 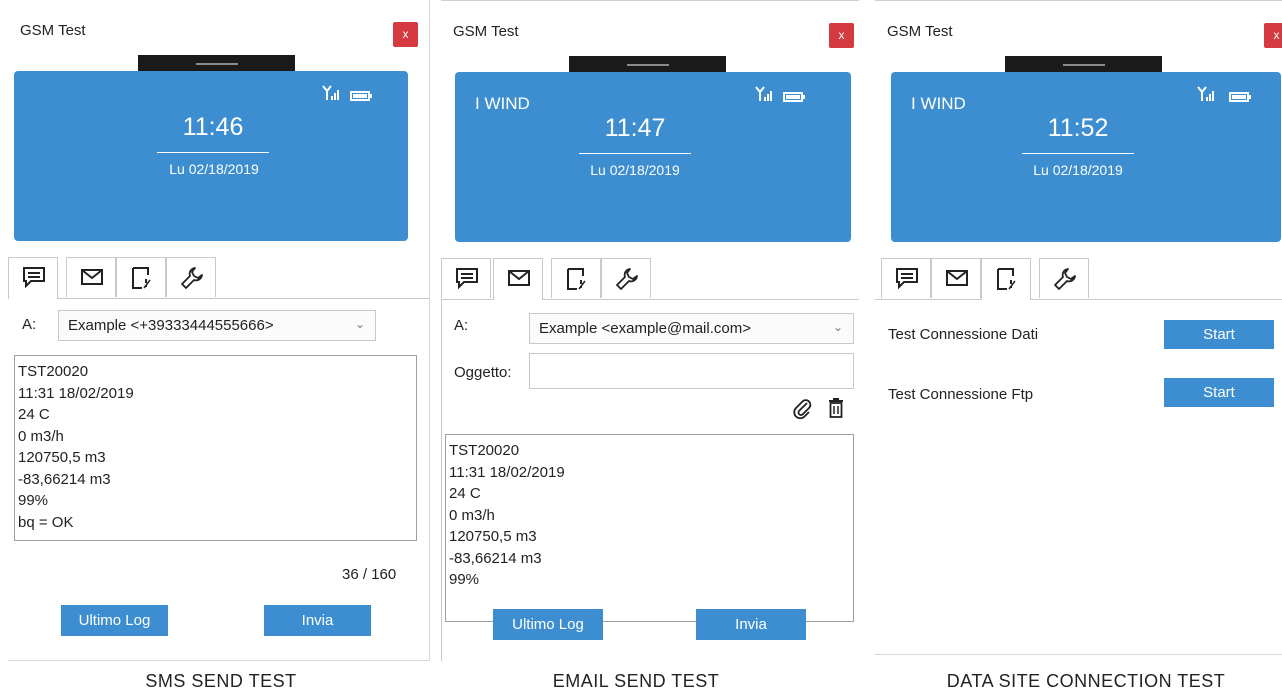 What do you see at coordinates (1078, 128) in the screenshot?
I see `clock-time: 11:52` at bounding box center [1078, 128].